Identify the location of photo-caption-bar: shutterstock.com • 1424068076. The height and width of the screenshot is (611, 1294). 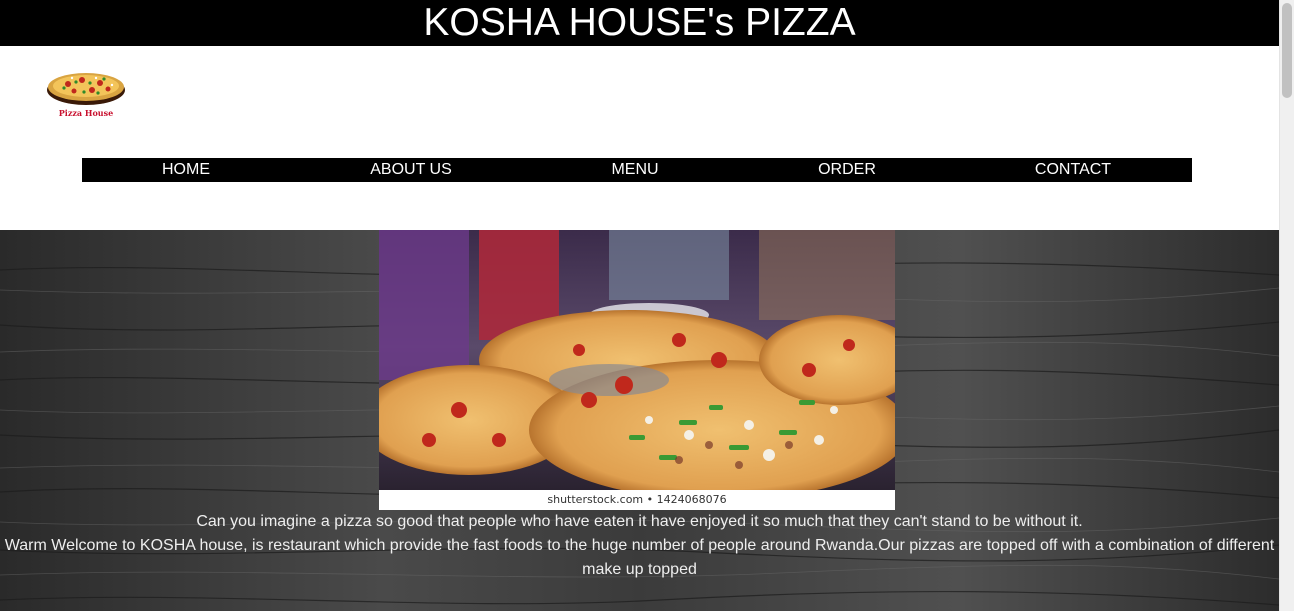
(637, 500).